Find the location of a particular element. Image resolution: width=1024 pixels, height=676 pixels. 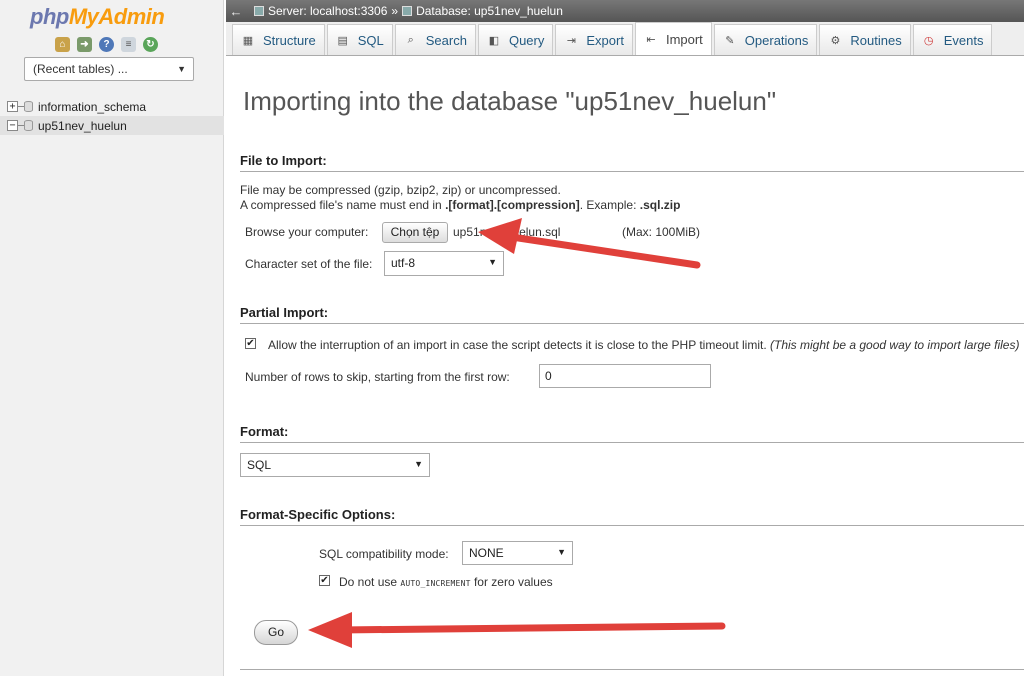

max-size: (Max: 100MiB) is located at coordinates (661, 232).